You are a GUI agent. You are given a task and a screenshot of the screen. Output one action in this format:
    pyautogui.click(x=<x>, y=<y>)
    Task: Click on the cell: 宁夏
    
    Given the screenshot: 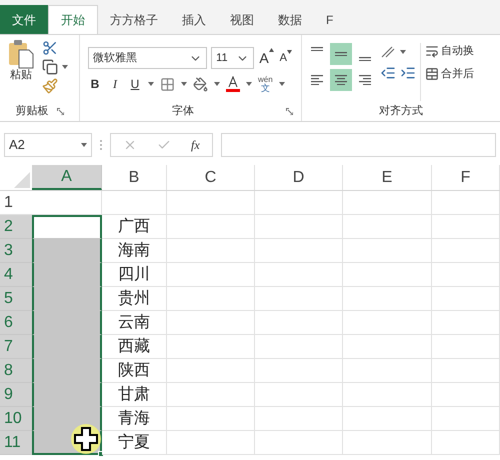 What is the action you would take?
    pyautogui.click(x=134, y=443)
    